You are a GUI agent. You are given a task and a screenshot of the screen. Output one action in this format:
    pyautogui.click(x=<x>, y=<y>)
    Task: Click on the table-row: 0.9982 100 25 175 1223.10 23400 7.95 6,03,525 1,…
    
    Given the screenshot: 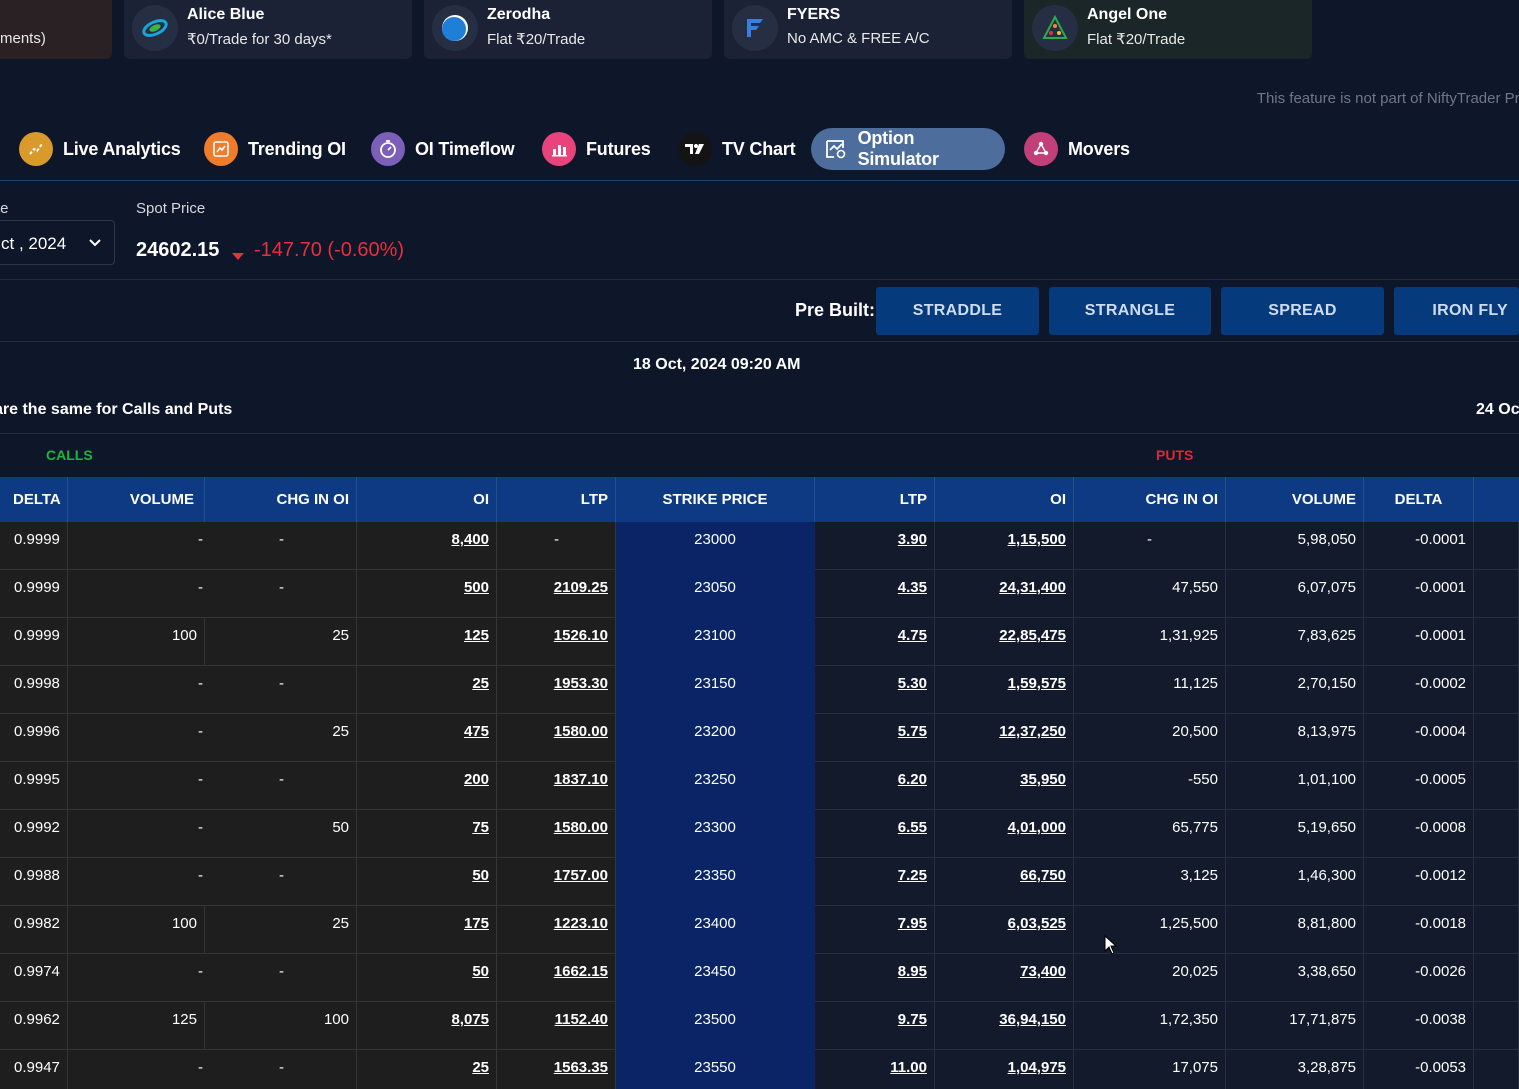 What is the action you would take?
    pyautogui.click(x=759, y=930)
    